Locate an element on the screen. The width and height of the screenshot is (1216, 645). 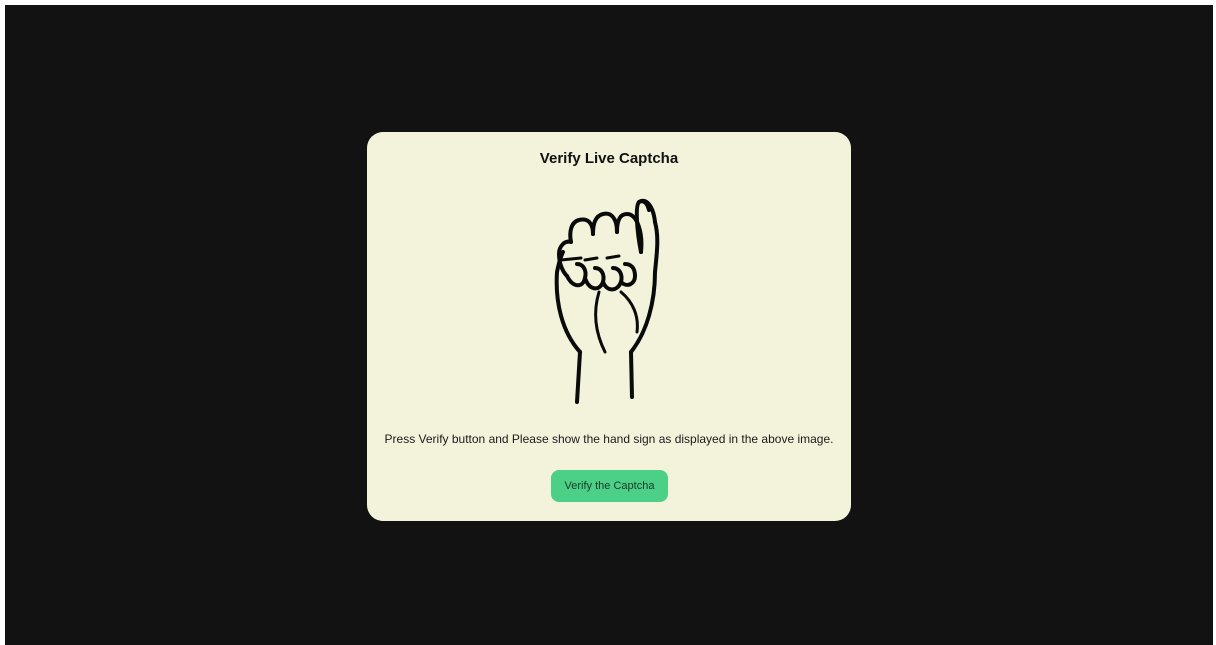
captcha-title: Verify Live Captcha is located at coordinates (609, 158).